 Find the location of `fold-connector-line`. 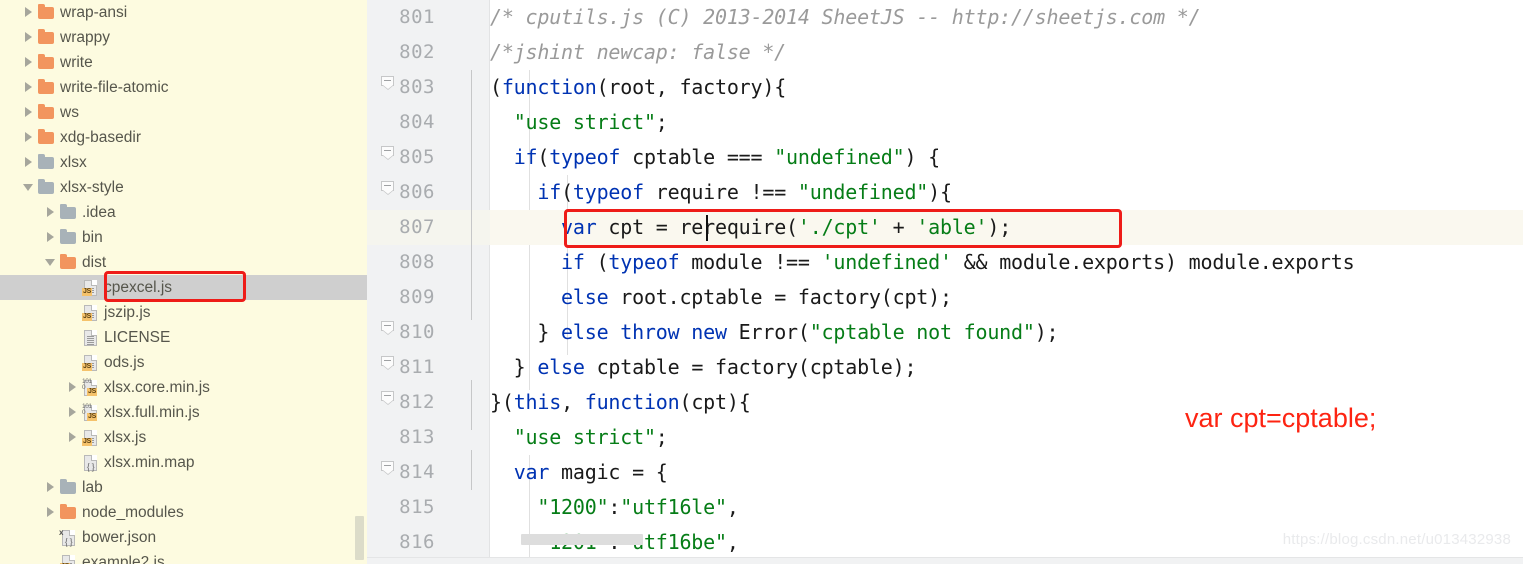

fold-connector-line is located at coordinates (471, 195).